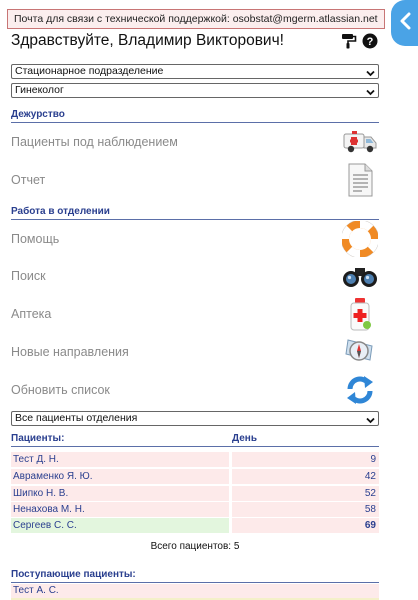 The width and height of the screenshot is (418, 600). Describe the element at coordinates (349, 41) in the screenshot. I see `paint-roller-icon` at that location.